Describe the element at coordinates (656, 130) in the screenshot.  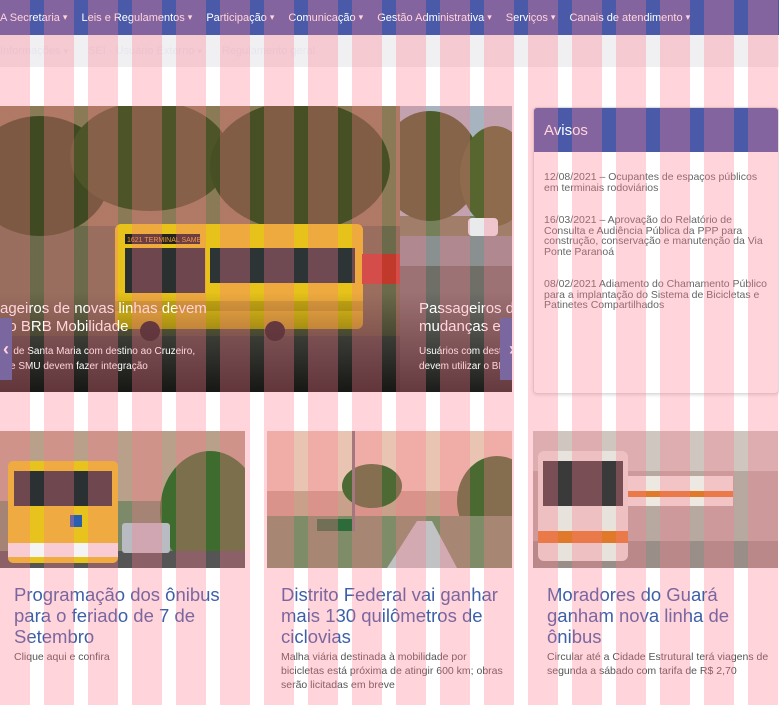
I see `avisos-title: Avisos` at that location.